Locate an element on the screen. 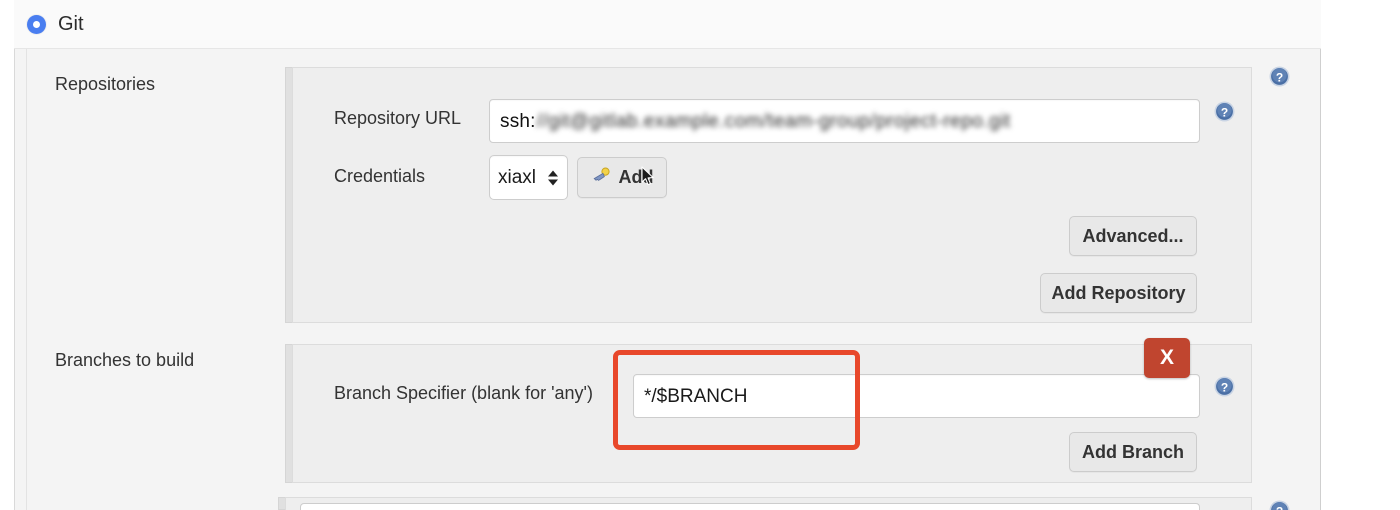 The image size is (1400, 510). annotation-badge-x: X is located at coordinates (1167, 358).